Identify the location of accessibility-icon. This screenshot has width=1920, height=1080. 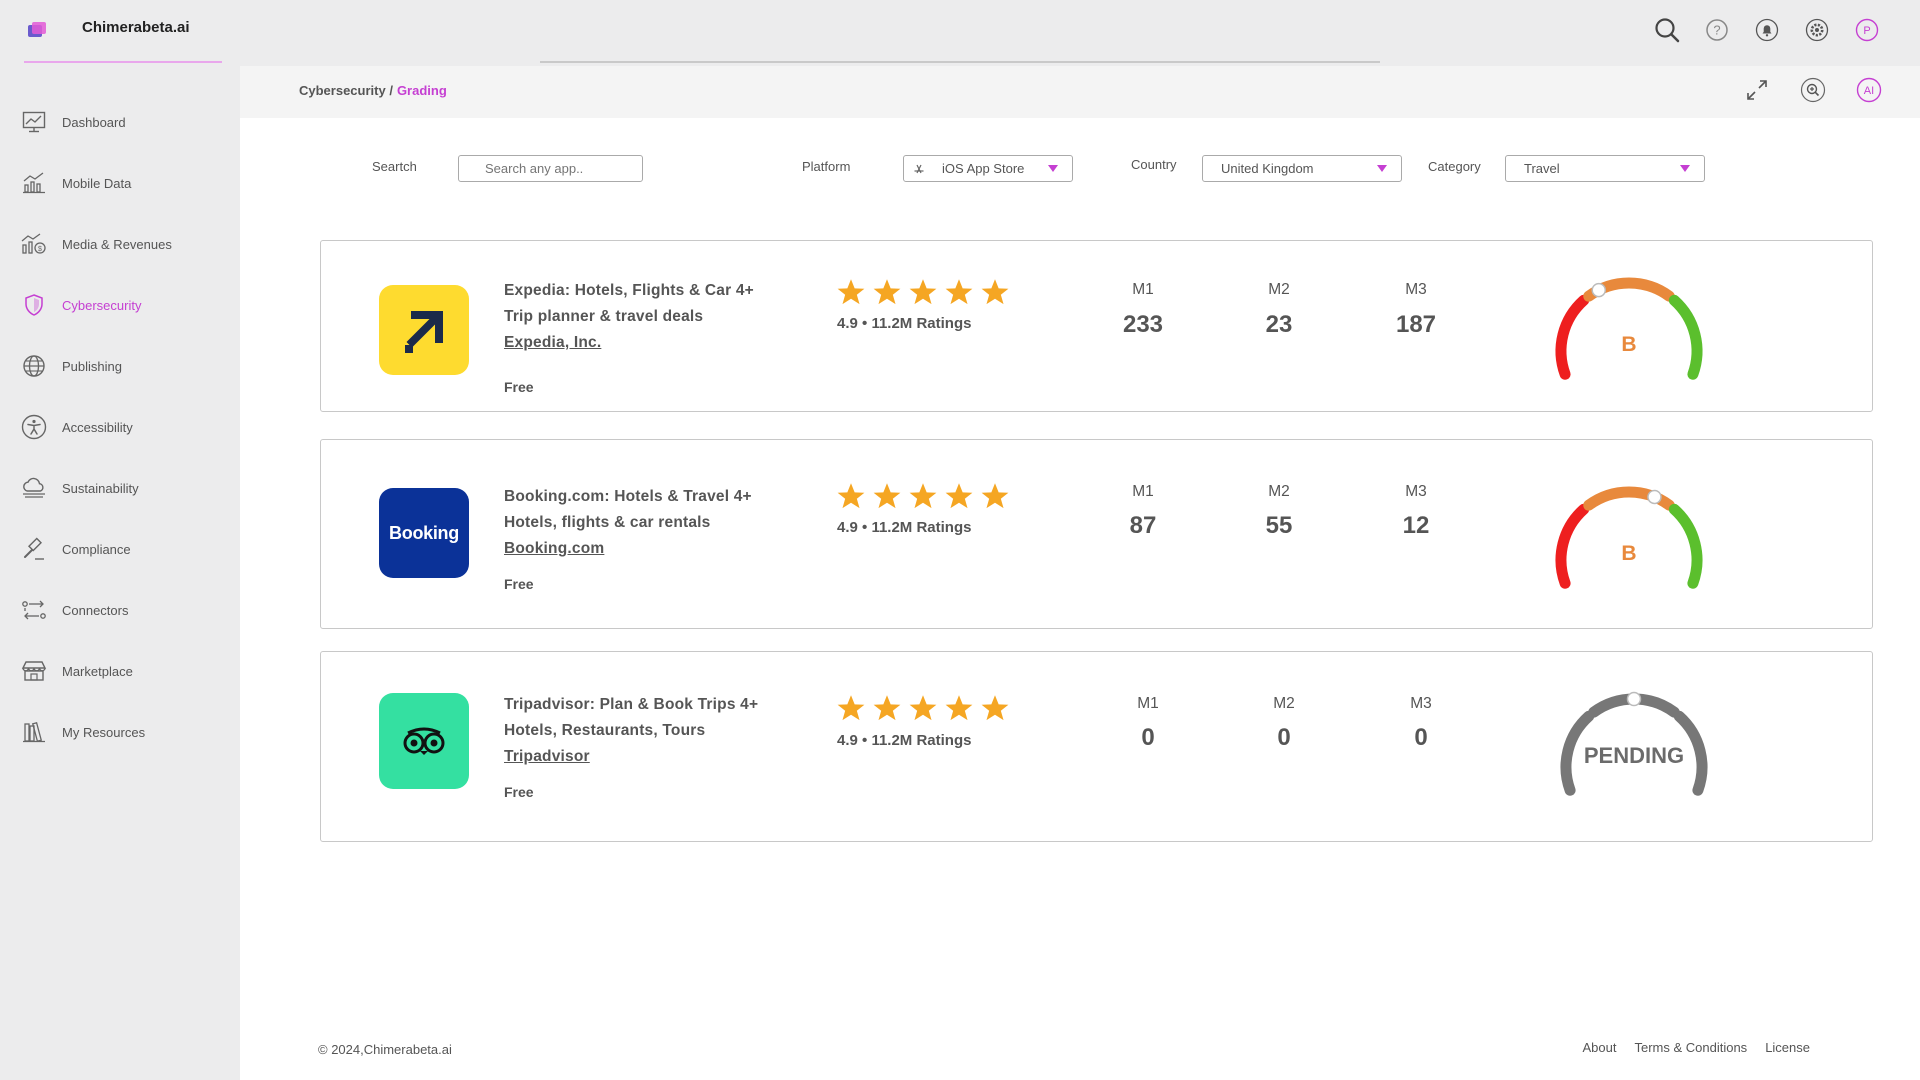
(34, 427).